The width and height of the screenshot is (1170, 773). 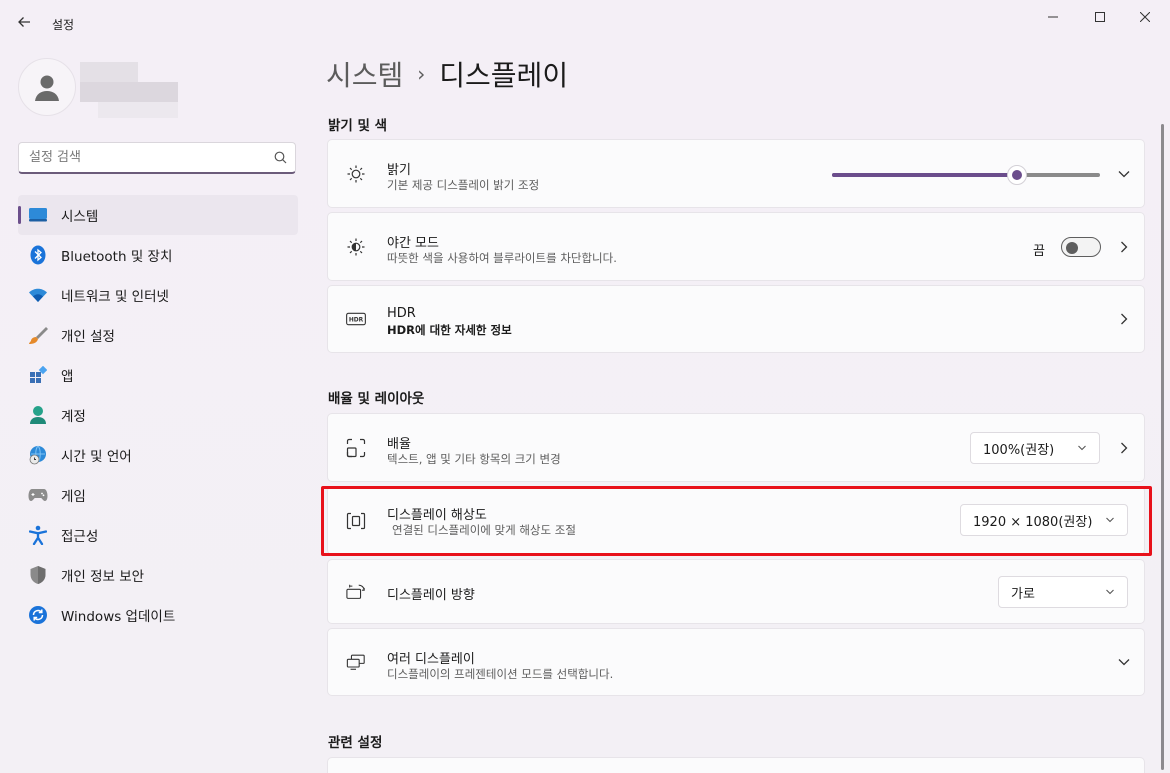 I want to click on scale-dropdown: 100%(권장), so click(x=1035, y=448).